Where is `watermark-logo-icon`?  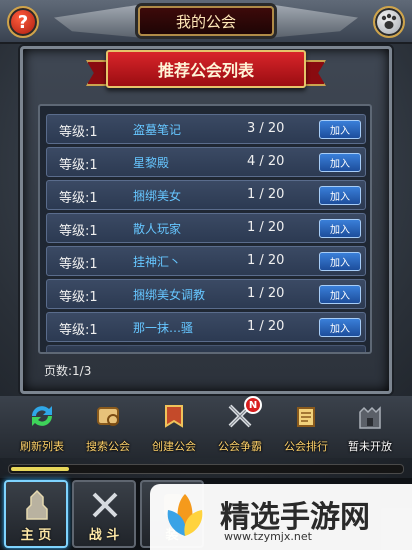
watermark-logo-icon is located at coordinates (185, 515).